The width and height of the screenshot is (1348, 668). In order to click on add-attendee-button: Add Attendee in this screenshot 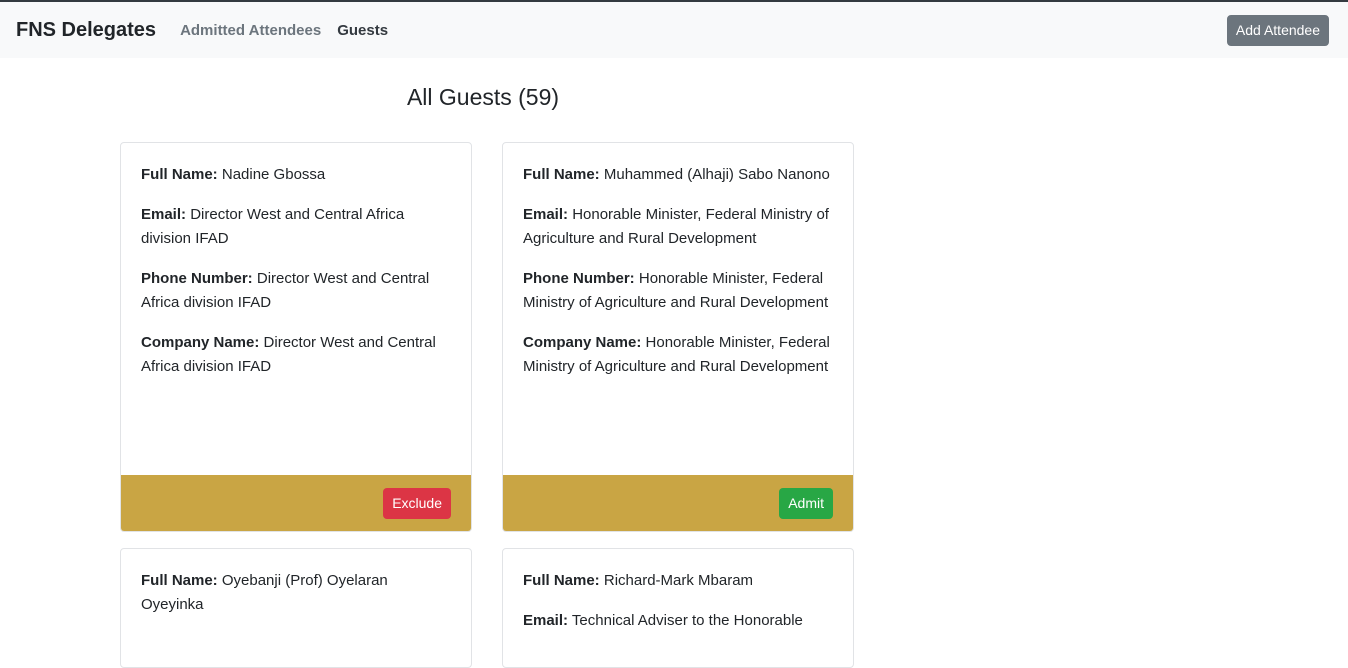, I will do `click(1277, 30)`.